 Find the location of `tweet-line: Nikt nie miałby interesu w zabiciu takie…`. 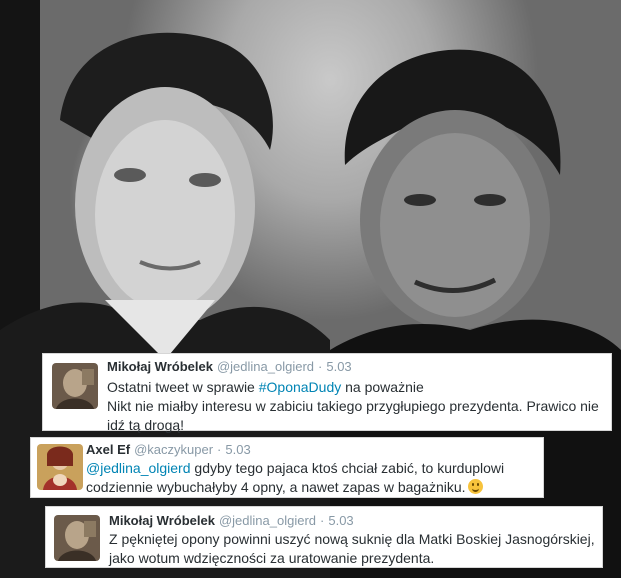

tweet-line: Nikt nie miałby interesu w zabiciu takie… is located at coordinates (353, 415).